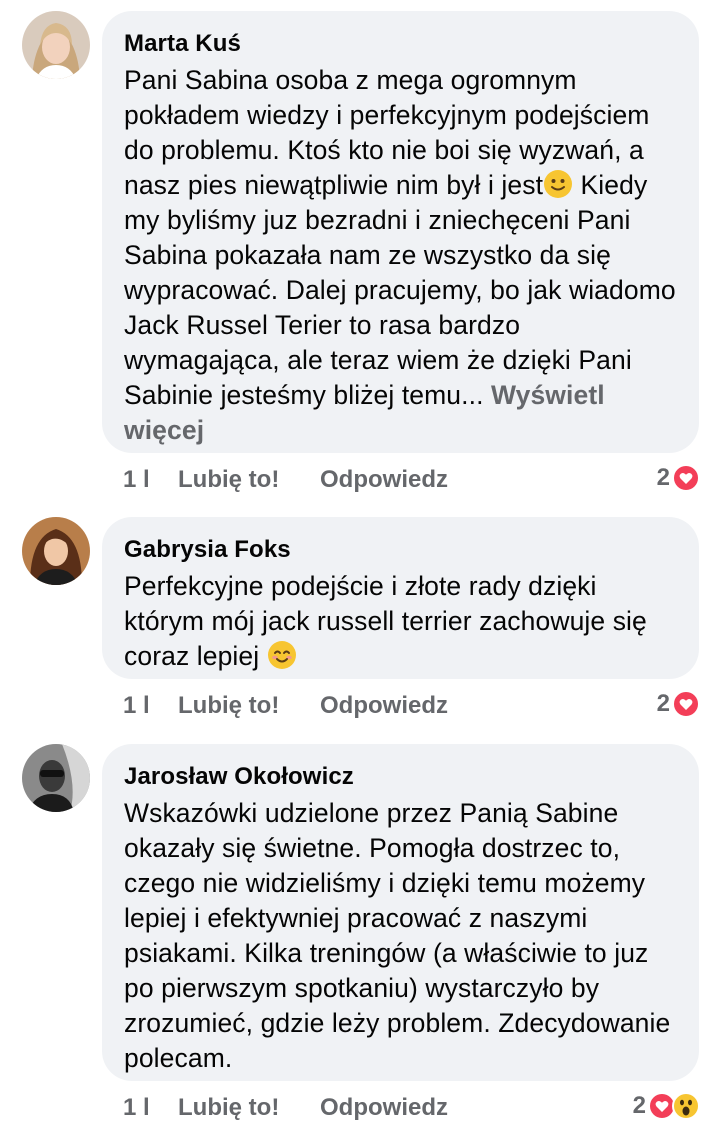 Image resolution: width=720 pixels, height=1137 pixels. Describe the element at coordinates (400, 44) in the screenshot. I see `comment-author: Marta Kuś` at that location.